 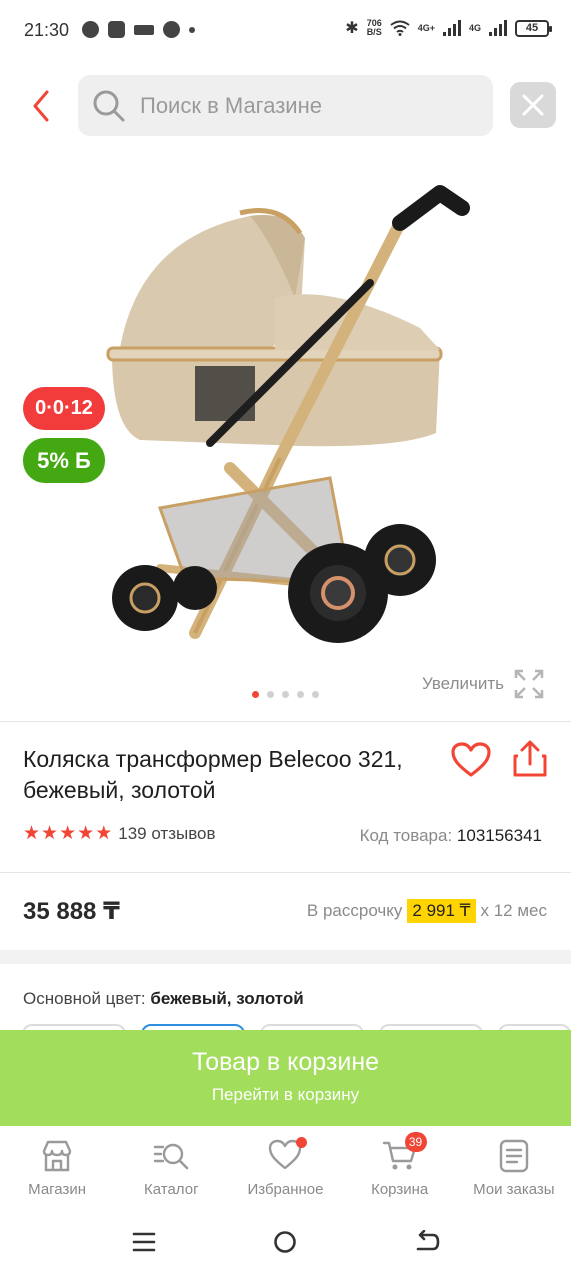 I want to click on zoom-button: Увеличить, so click(x=483, y=684).